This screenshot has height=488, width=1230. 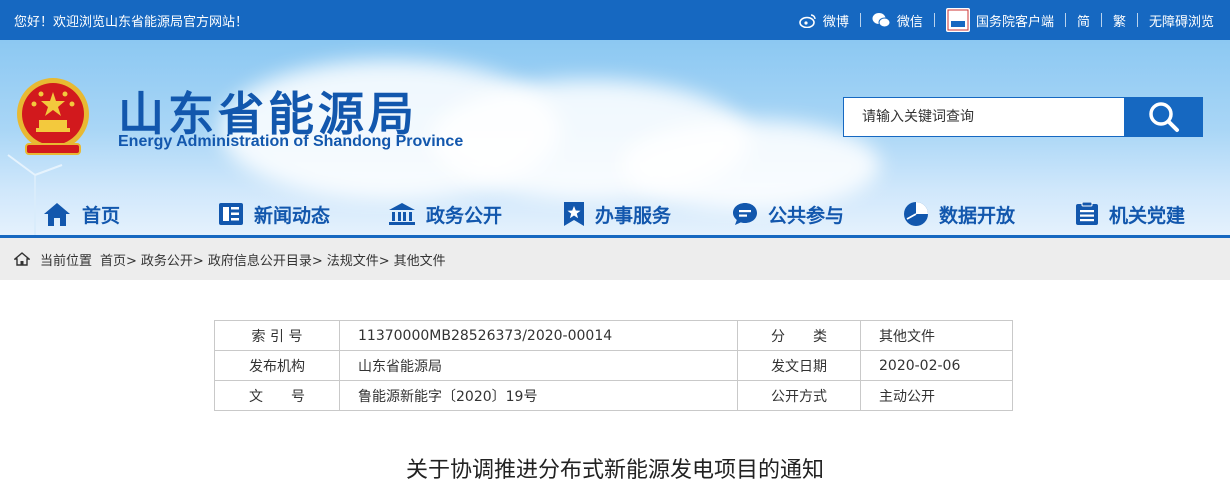 I want to click on category-label: 分 类, so click(x=799, y=335).